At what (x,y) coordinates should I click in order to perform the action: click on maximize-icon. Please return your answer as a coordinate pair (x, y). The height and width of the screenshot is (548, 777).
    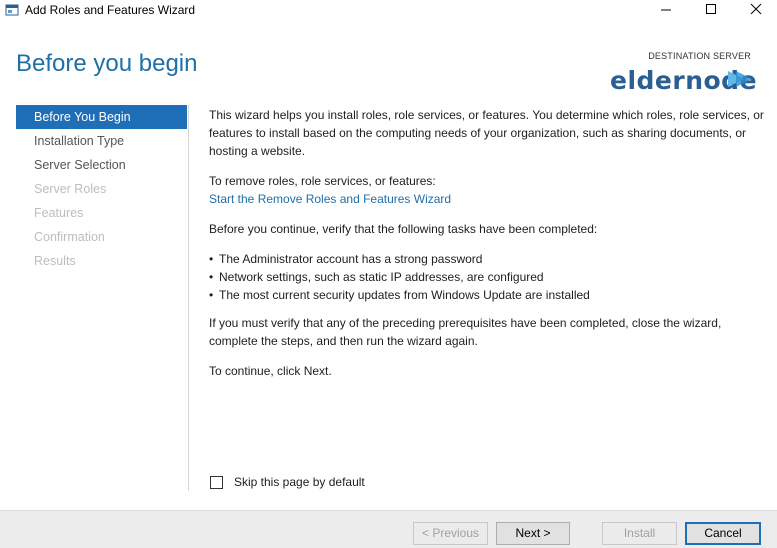
    Looking at the image, I should click on (711, 11).